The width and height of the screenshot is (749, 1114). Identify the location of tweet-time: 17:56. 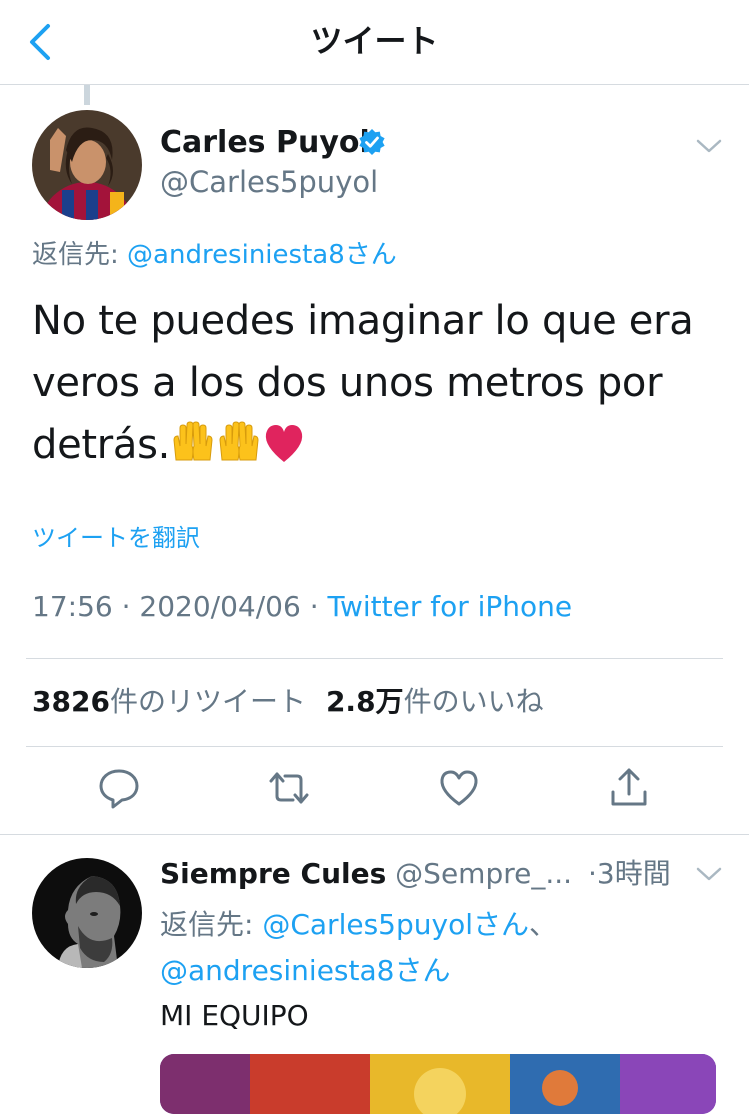
(72, 606).